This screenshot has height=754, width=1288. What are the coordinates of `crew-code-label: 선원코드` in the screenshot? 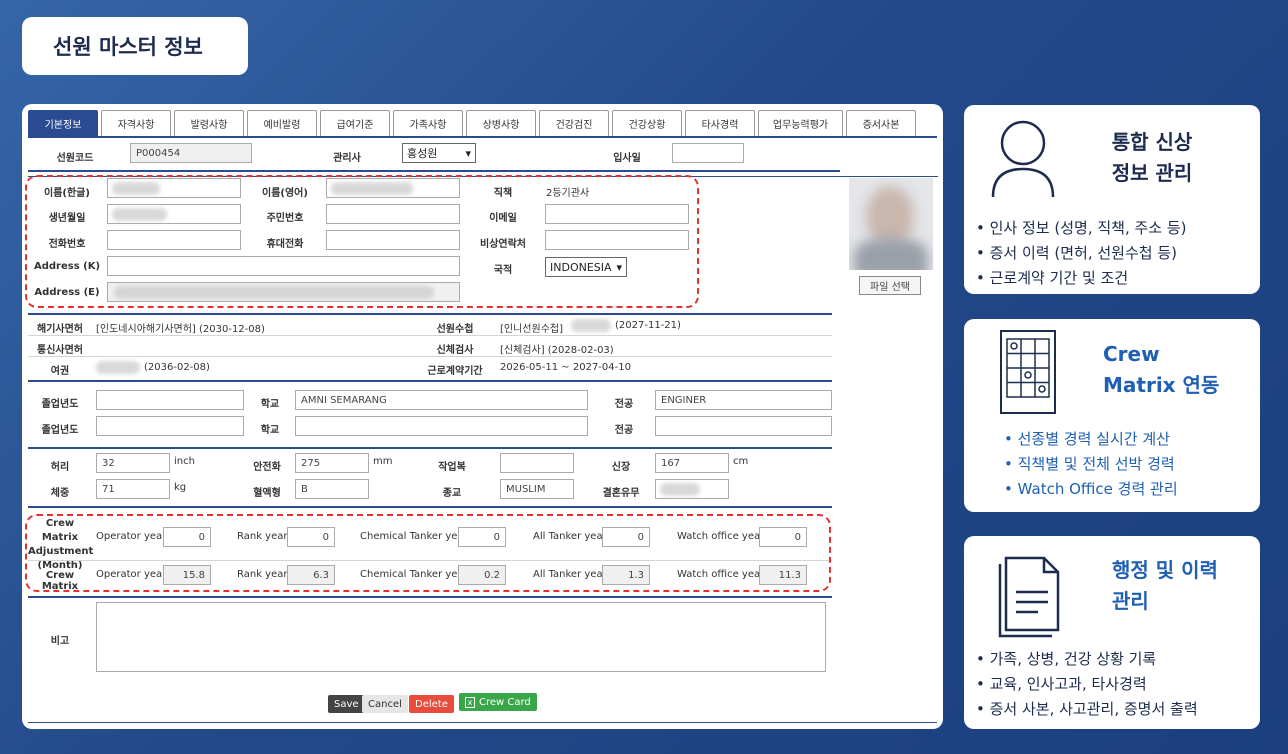 It's located at (75, 158).